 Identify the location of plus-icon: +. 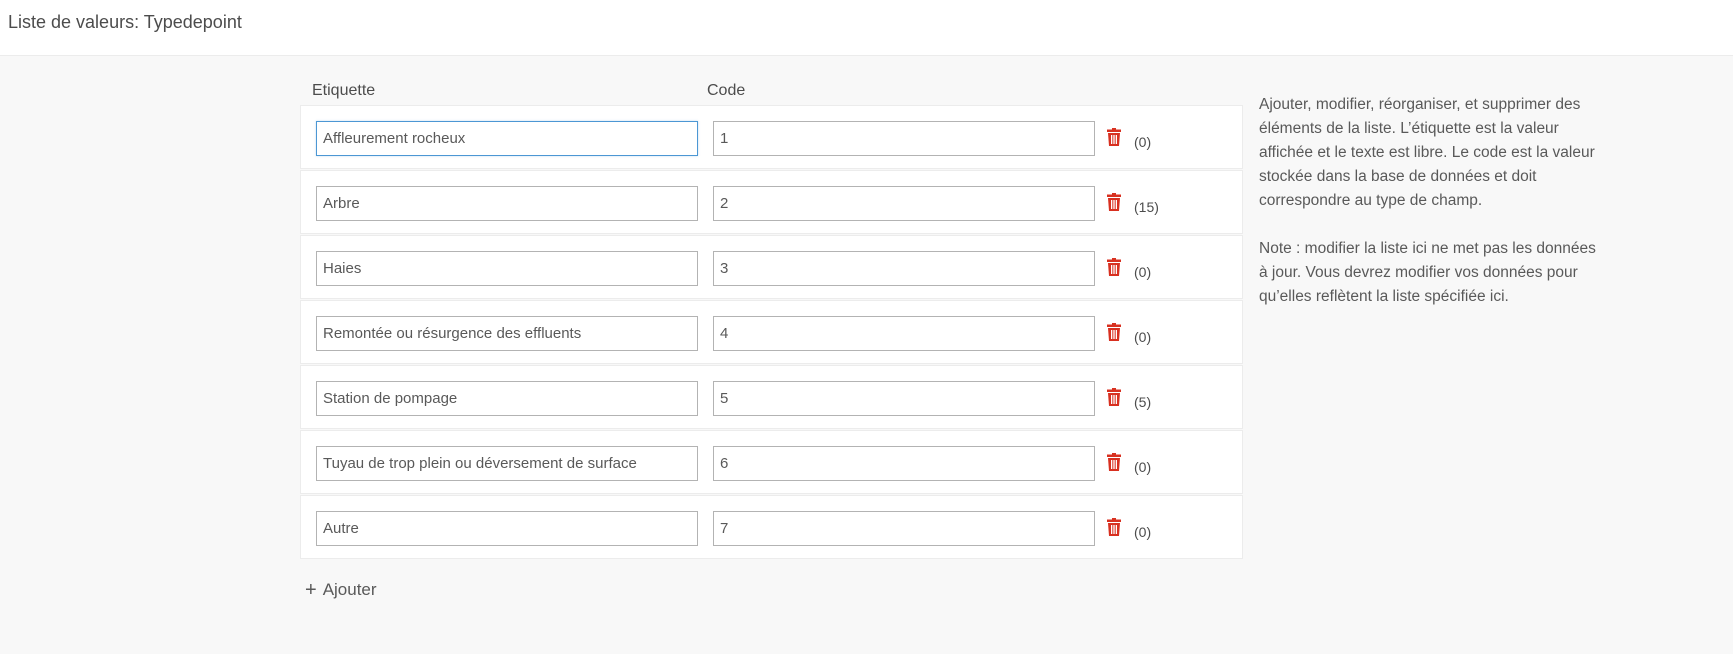
(311, 590).